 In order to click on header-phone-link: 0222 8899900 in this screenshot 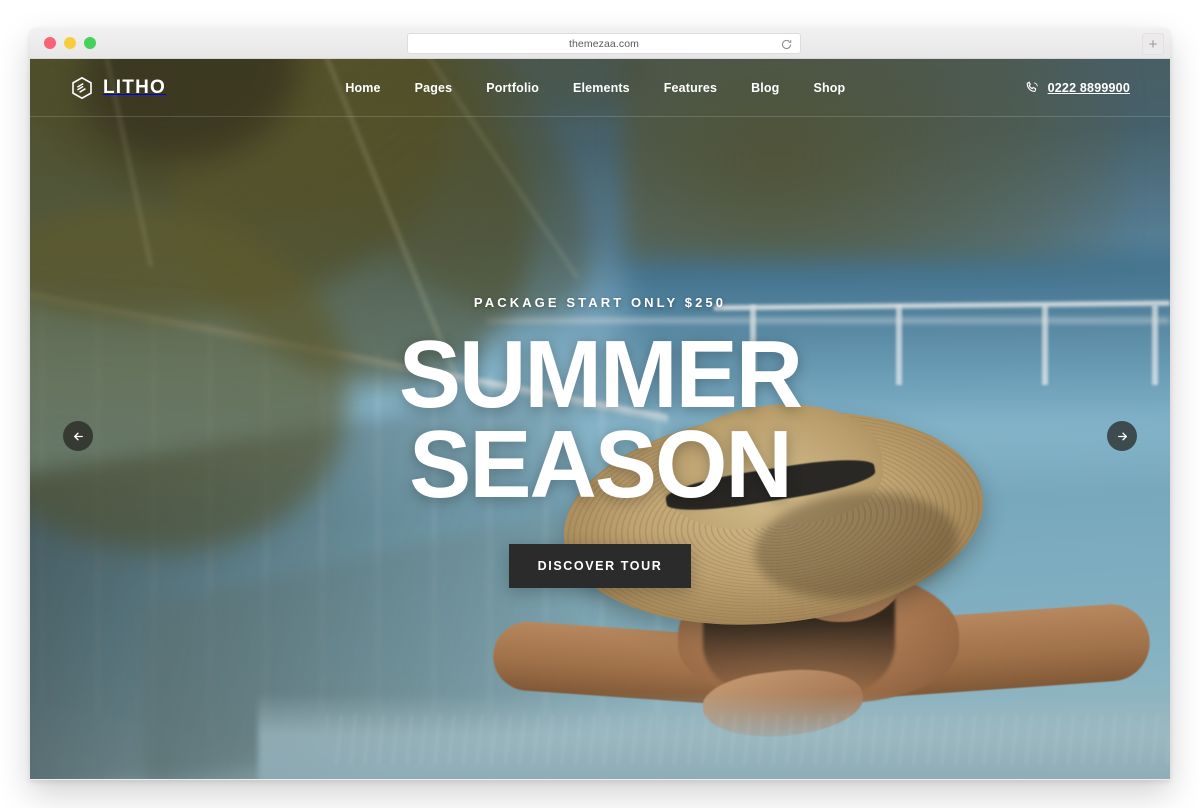, I will do `click(1077, 87)`.